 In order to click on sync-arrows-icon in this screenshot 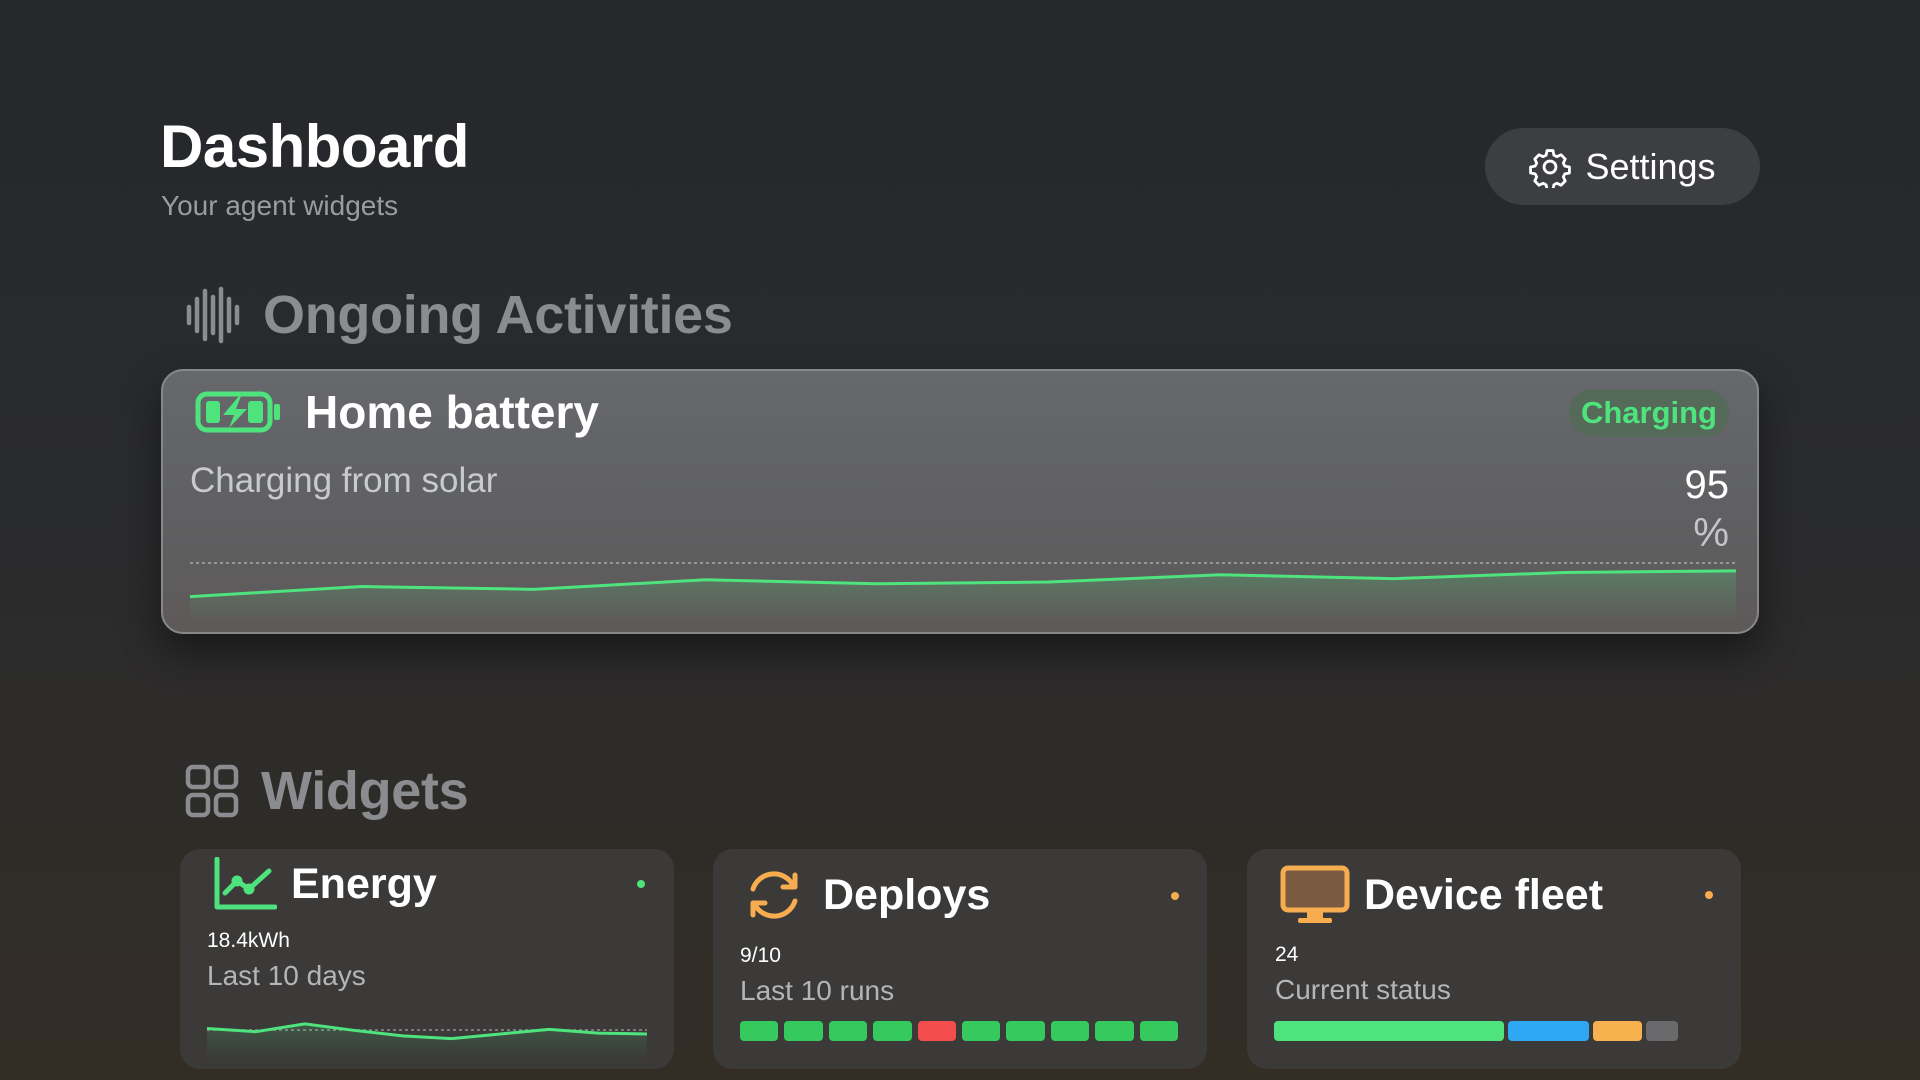, I will do `click(774, 895)`.